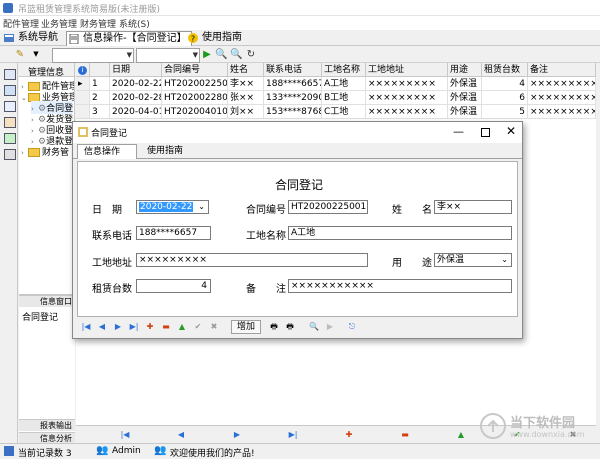  Describe the element at coordinates (473, 207) in the screenshot. I see `name-field: 李××` at that location.